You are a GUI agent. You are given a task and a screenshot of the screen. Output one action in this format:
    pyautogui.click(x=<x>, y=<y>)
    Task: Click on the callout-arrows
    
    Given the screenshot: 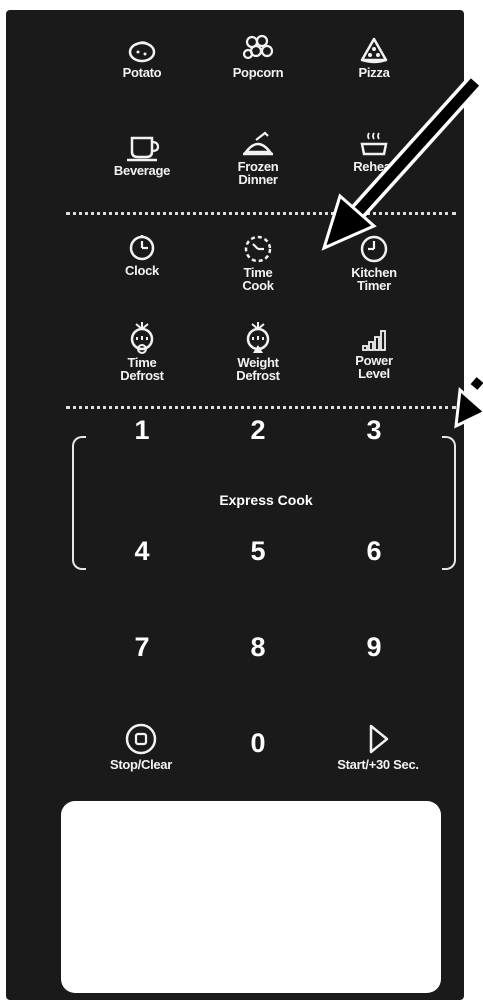 What is the action you would take?
    pyautogui.click(x=402, y=252)
    